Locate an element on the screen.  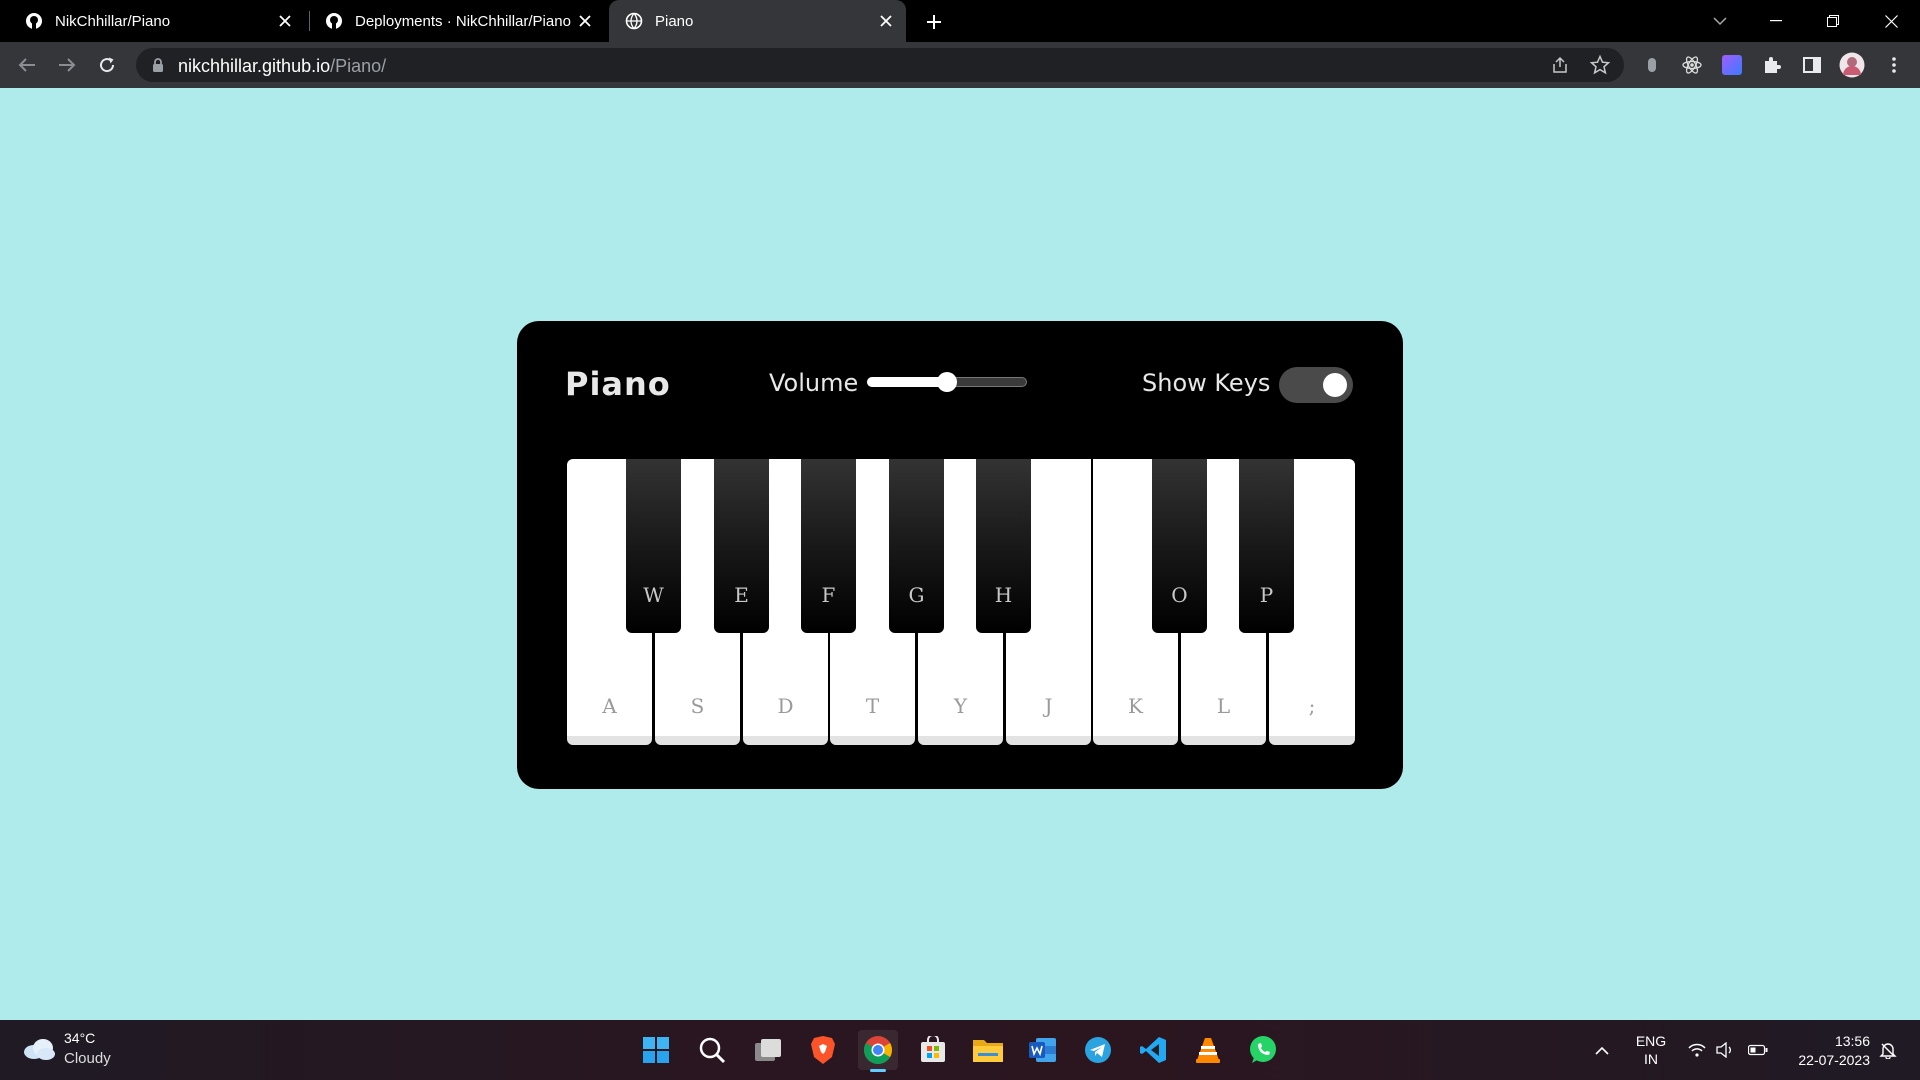
cloud-icon is located at coordinates (39, 1048).